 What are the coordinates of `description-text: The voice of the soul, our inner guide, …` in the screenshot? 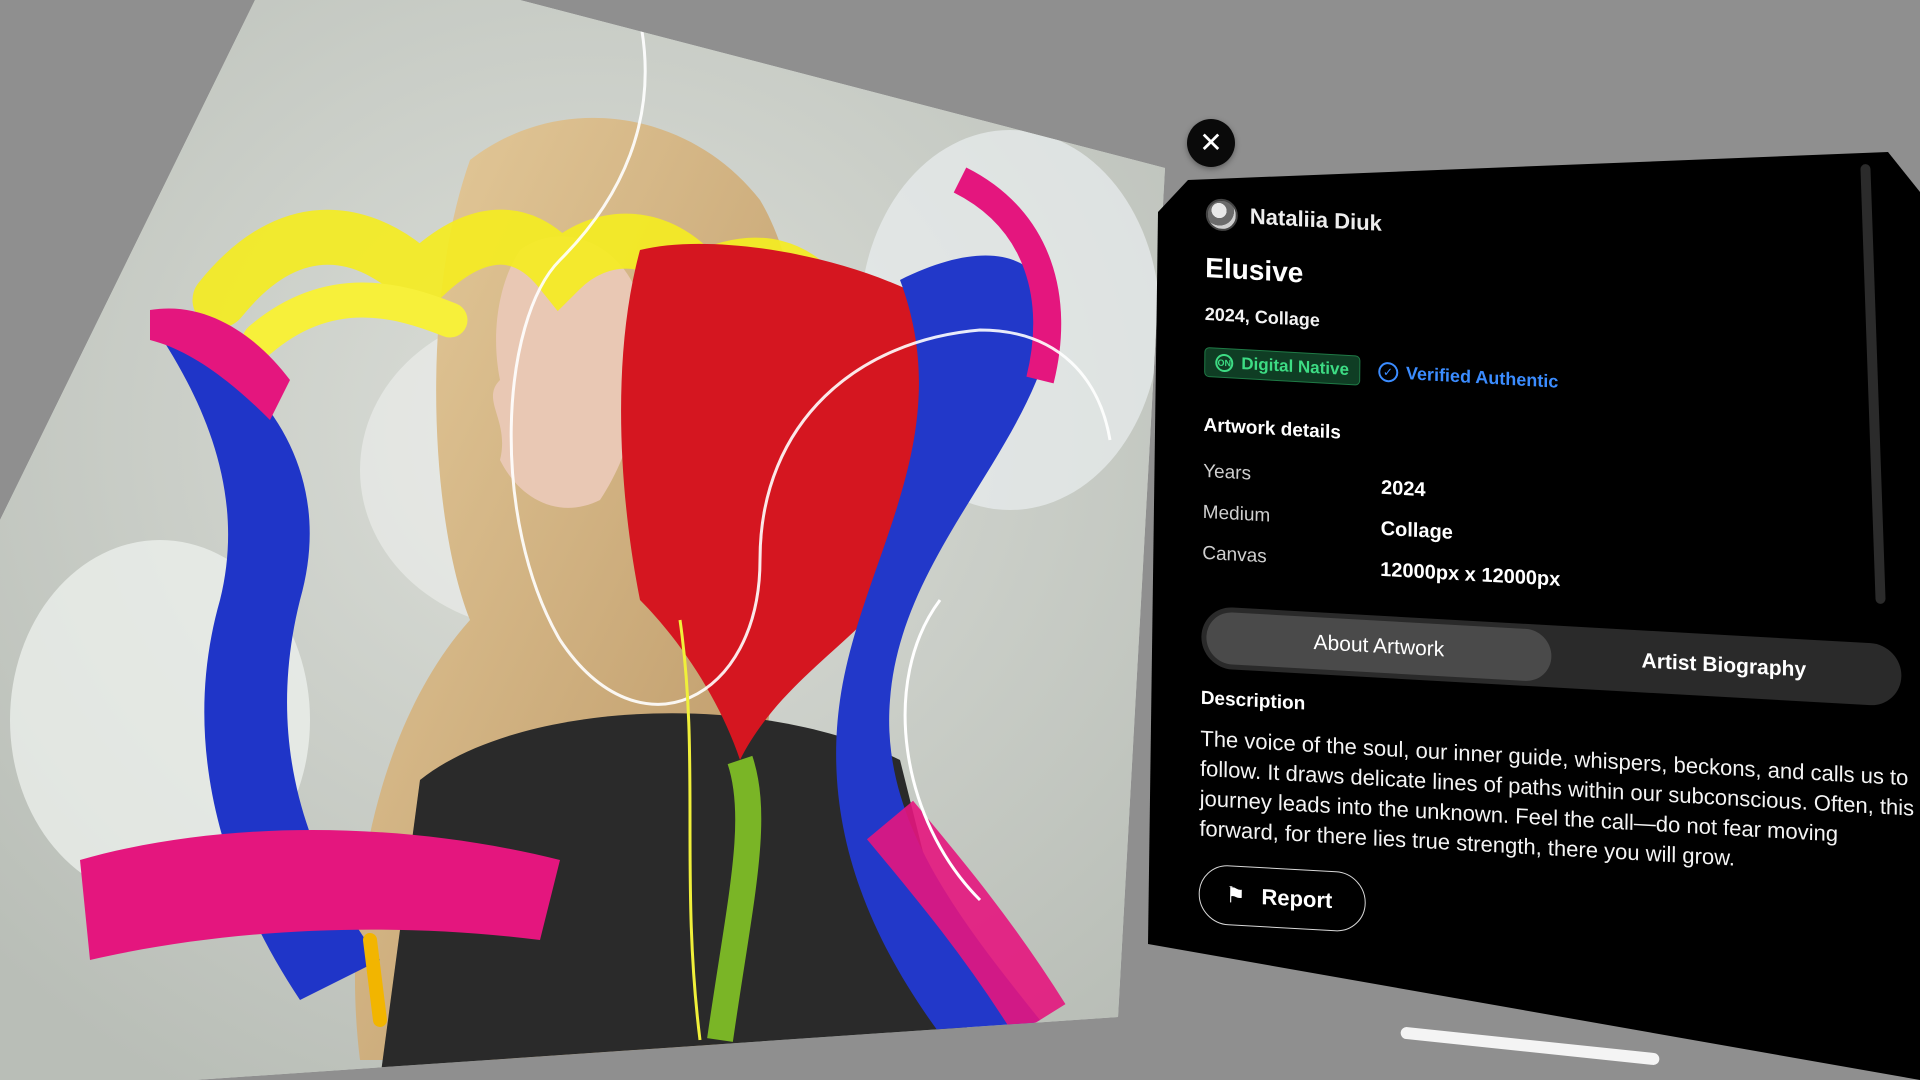 It's located at (1557, 798).